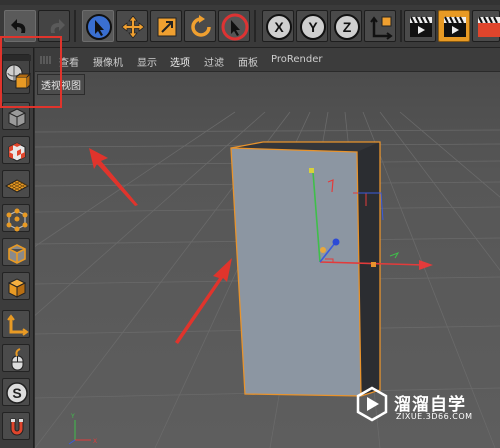  Describe the element at coordinates (489, 26) in the screenshot. I see `render-settings-icon` at that location.